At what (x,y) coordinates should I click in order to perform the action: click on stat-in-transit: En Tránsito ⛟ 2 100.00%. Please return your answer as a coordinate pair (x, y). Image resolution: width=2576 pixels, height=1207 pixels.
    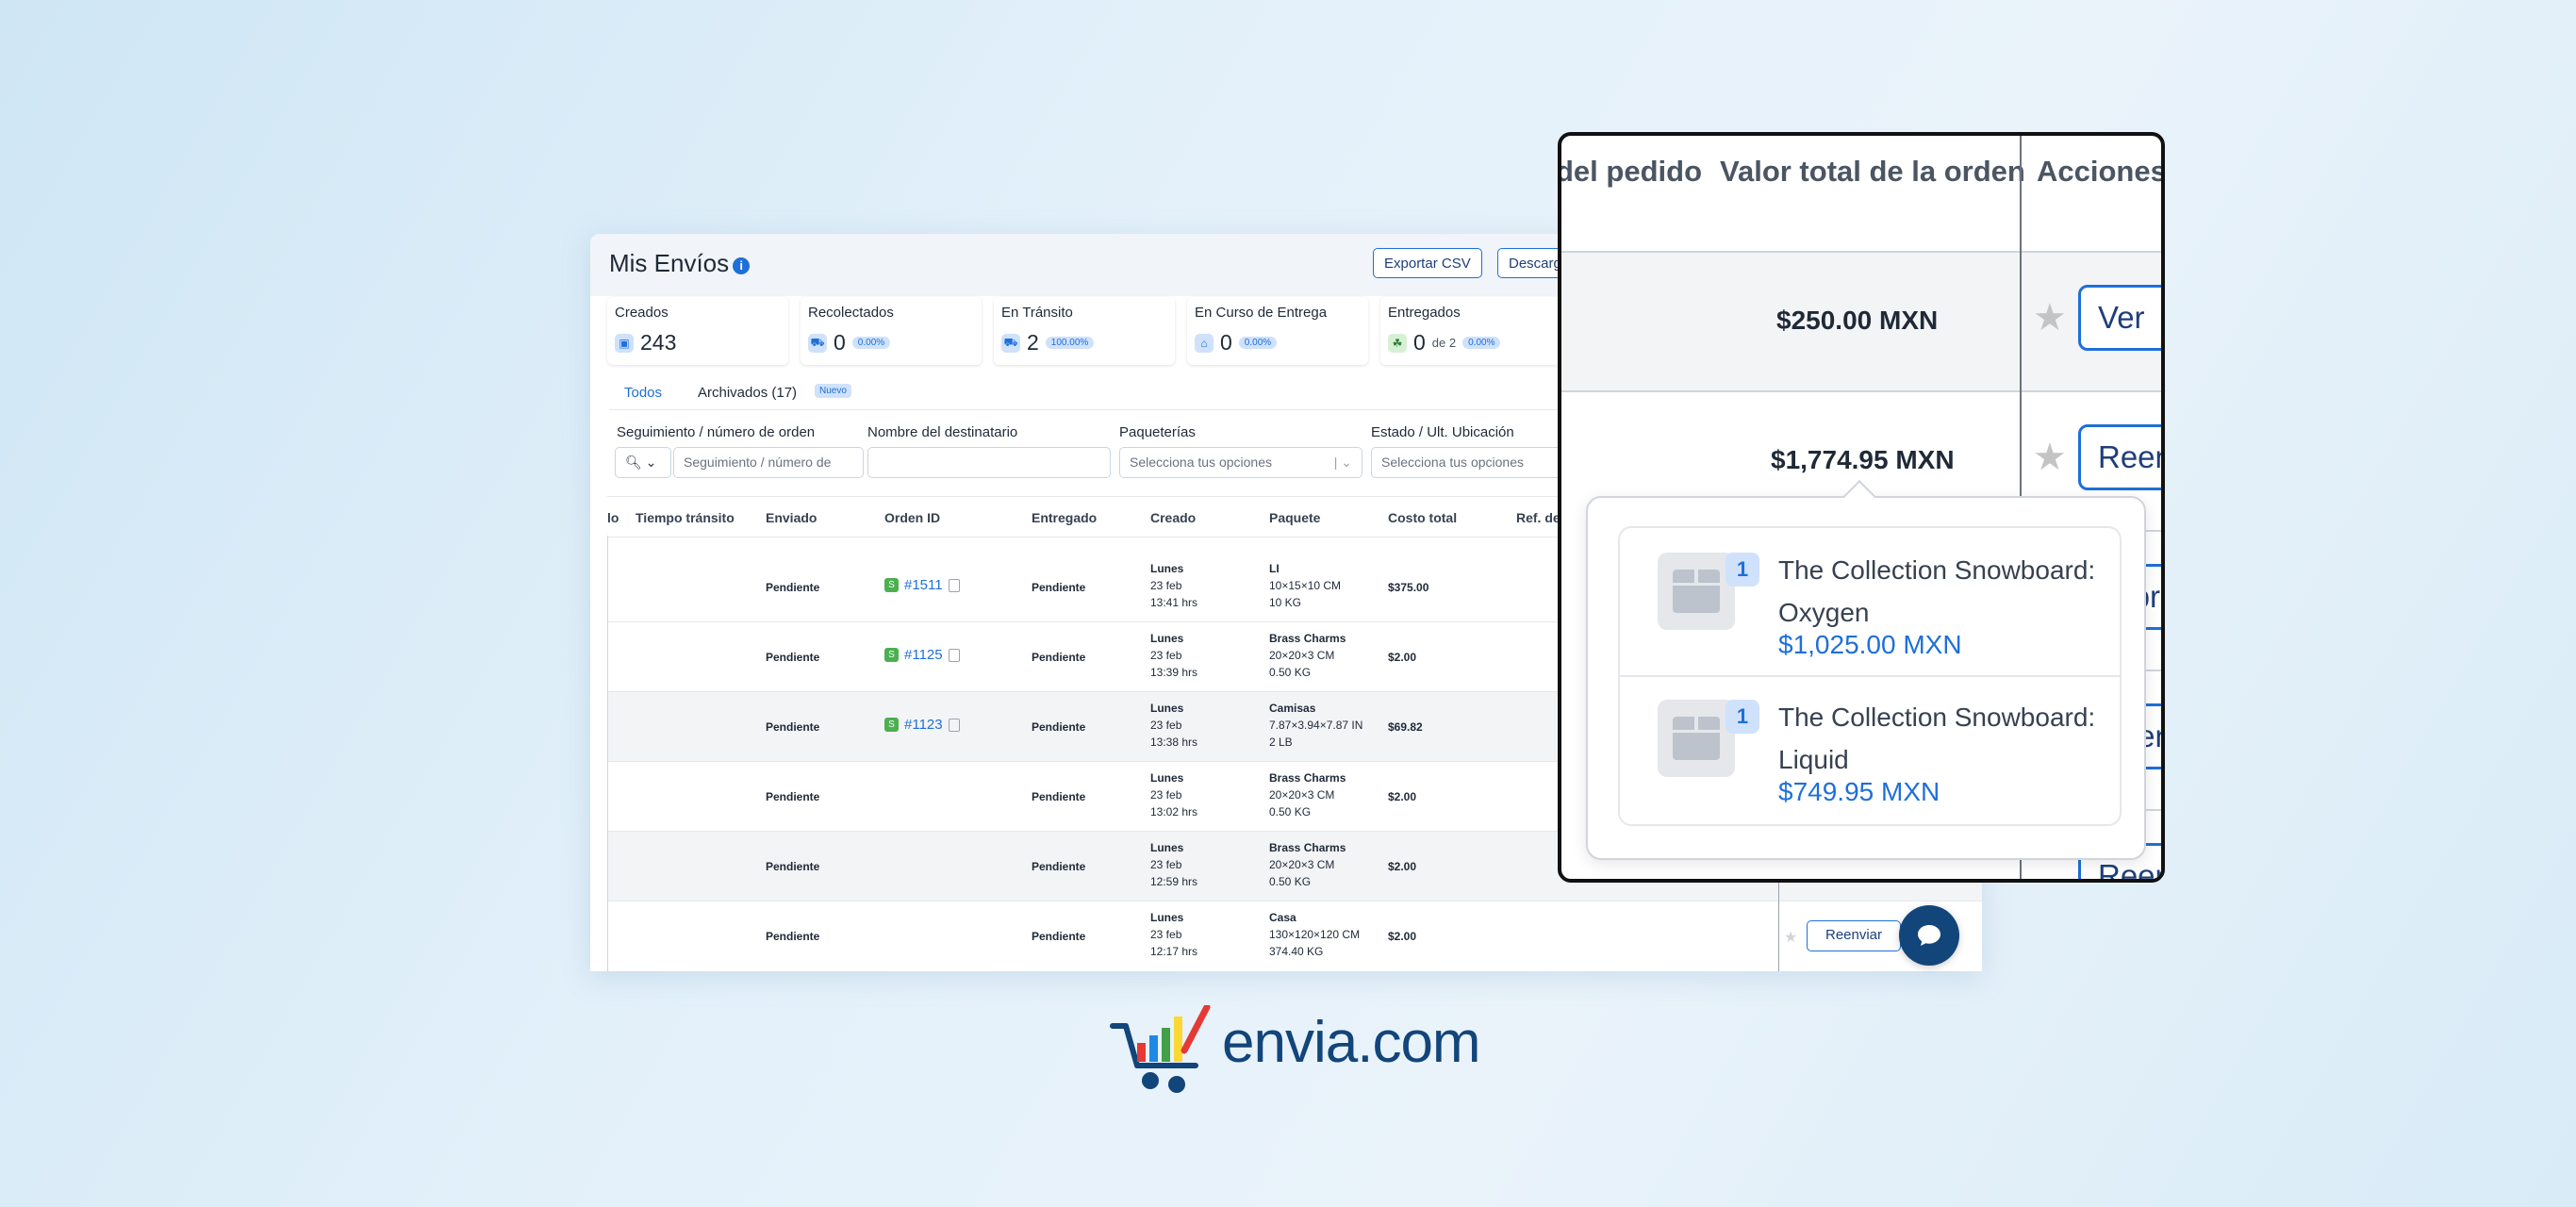
    Looking at the image, I should click on (1084, 331).